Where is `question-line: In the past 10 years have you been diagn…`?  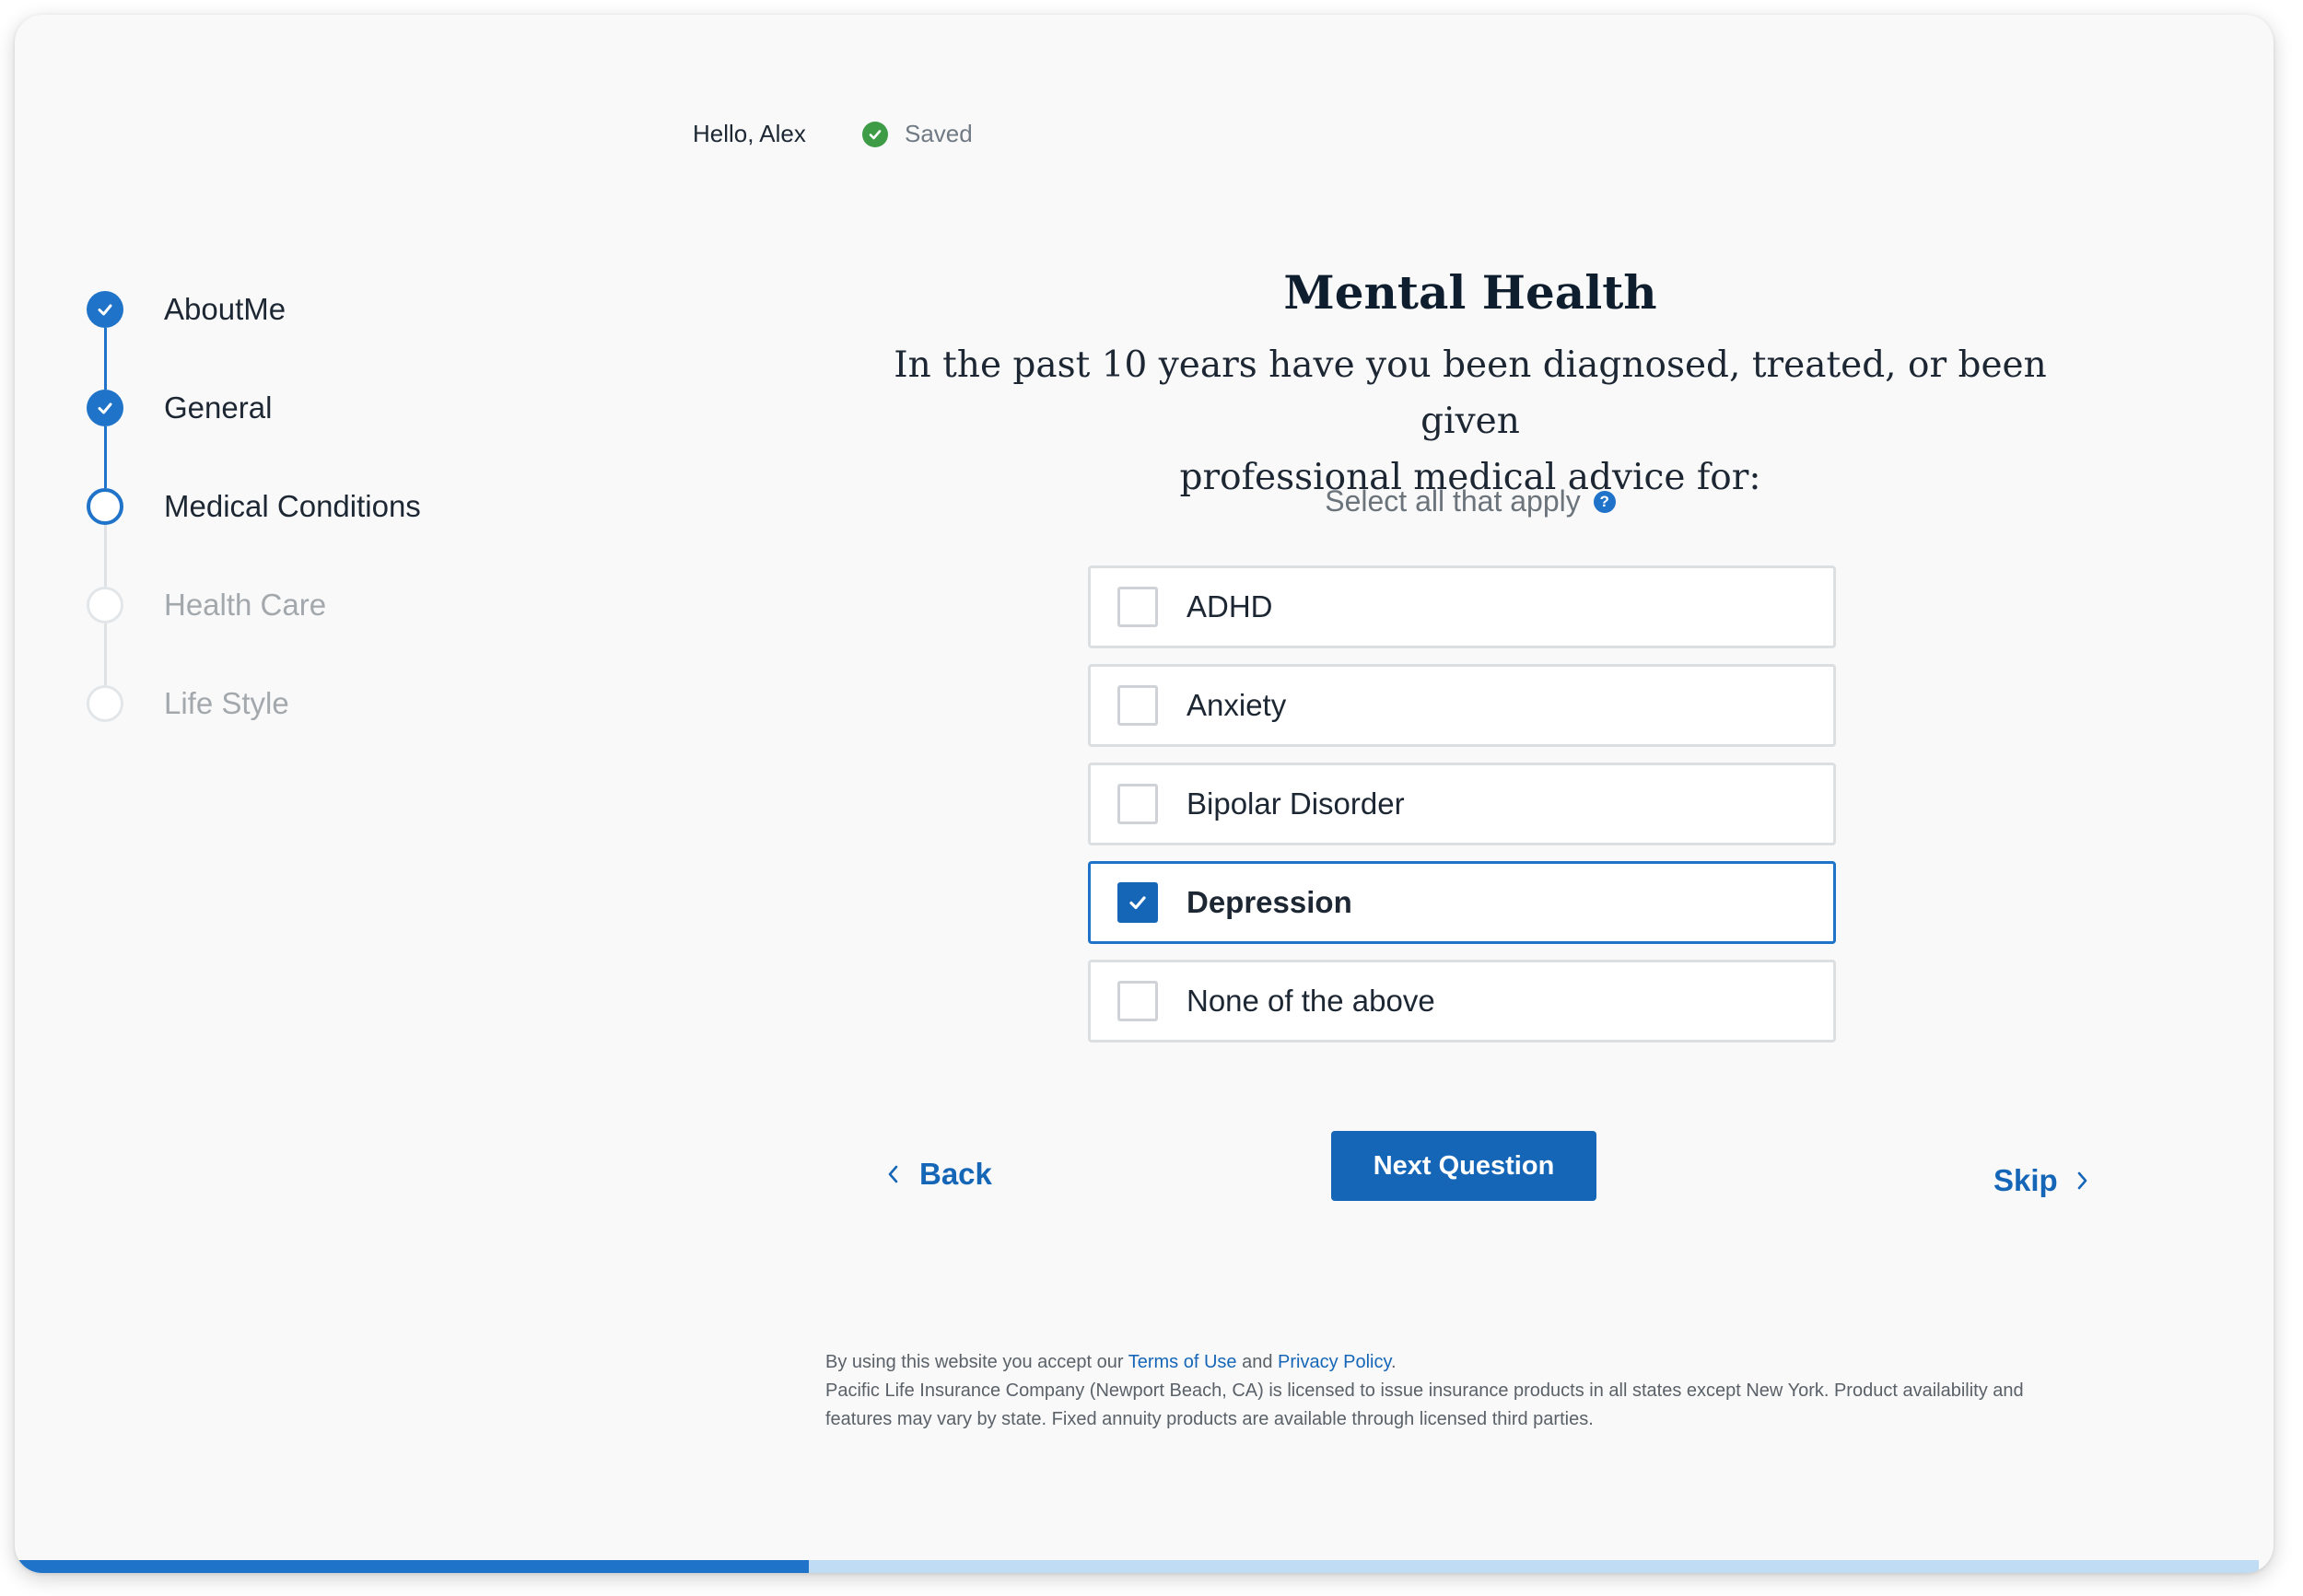 question-line: In the past 10 years have you been diagn… is located at coordinates (1471, 393).